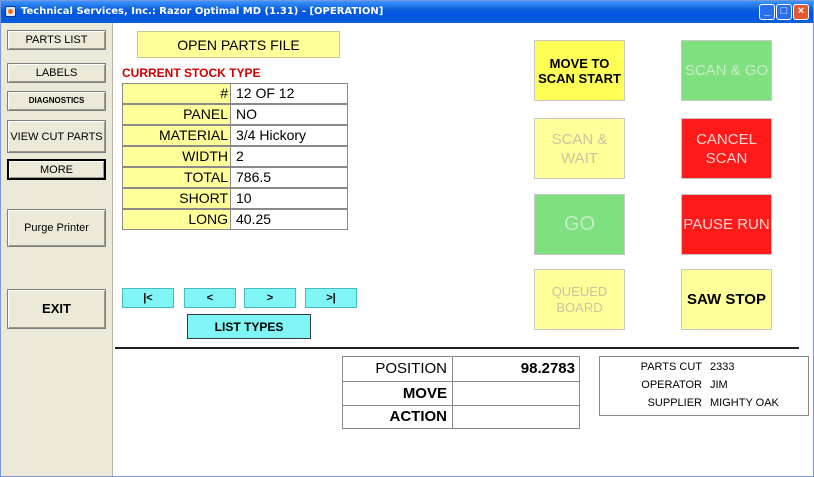 The width and height of the screenshot is (814, 477). I want to click on pause-run-button: PAUSE RUN, so click(726, 224).